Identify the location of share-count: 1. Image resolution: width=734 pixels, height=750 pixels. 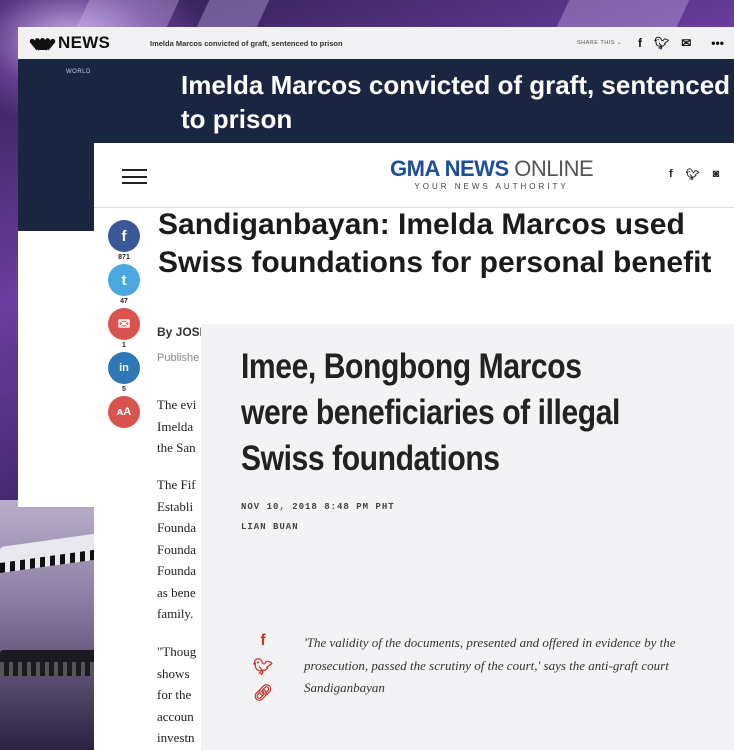
(124, 345).